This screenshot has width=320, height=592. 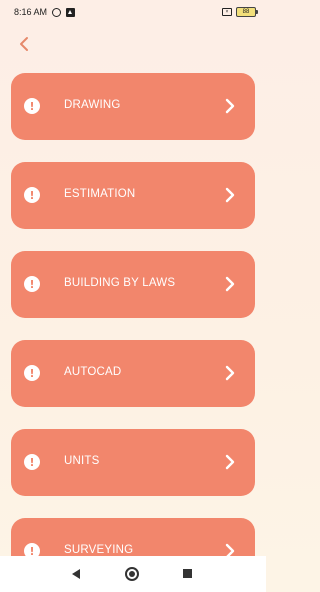 I want to click on system-nav-bar, so click(x=133, y=574).